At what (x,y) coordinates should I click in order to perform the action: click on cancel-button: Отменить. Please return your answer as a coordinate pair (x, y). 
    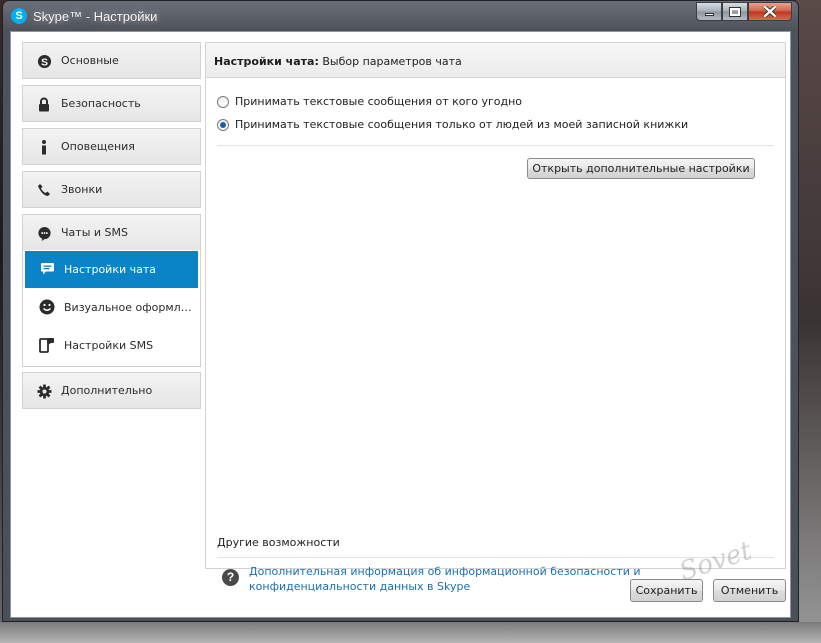
    Looking at the image, I should click on (749, 590).